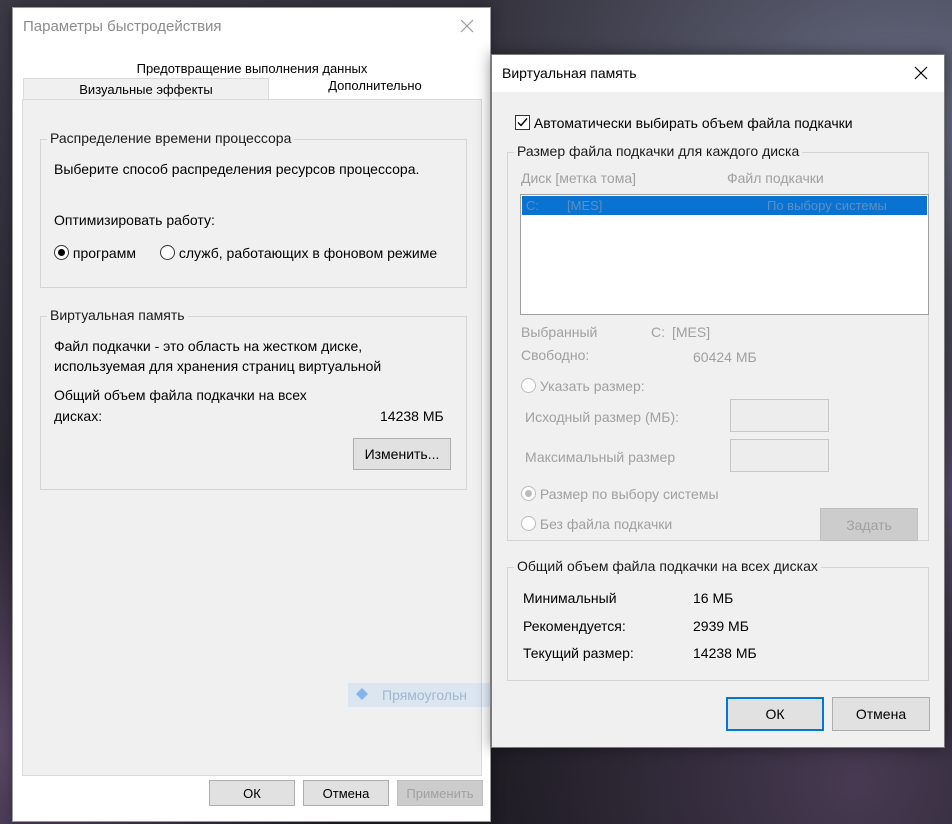  What do you see at coordinates (592, 386) in the screenshot?
I see `radio-custom-size-label: Указать размер:` at bounding box center [592, 386].